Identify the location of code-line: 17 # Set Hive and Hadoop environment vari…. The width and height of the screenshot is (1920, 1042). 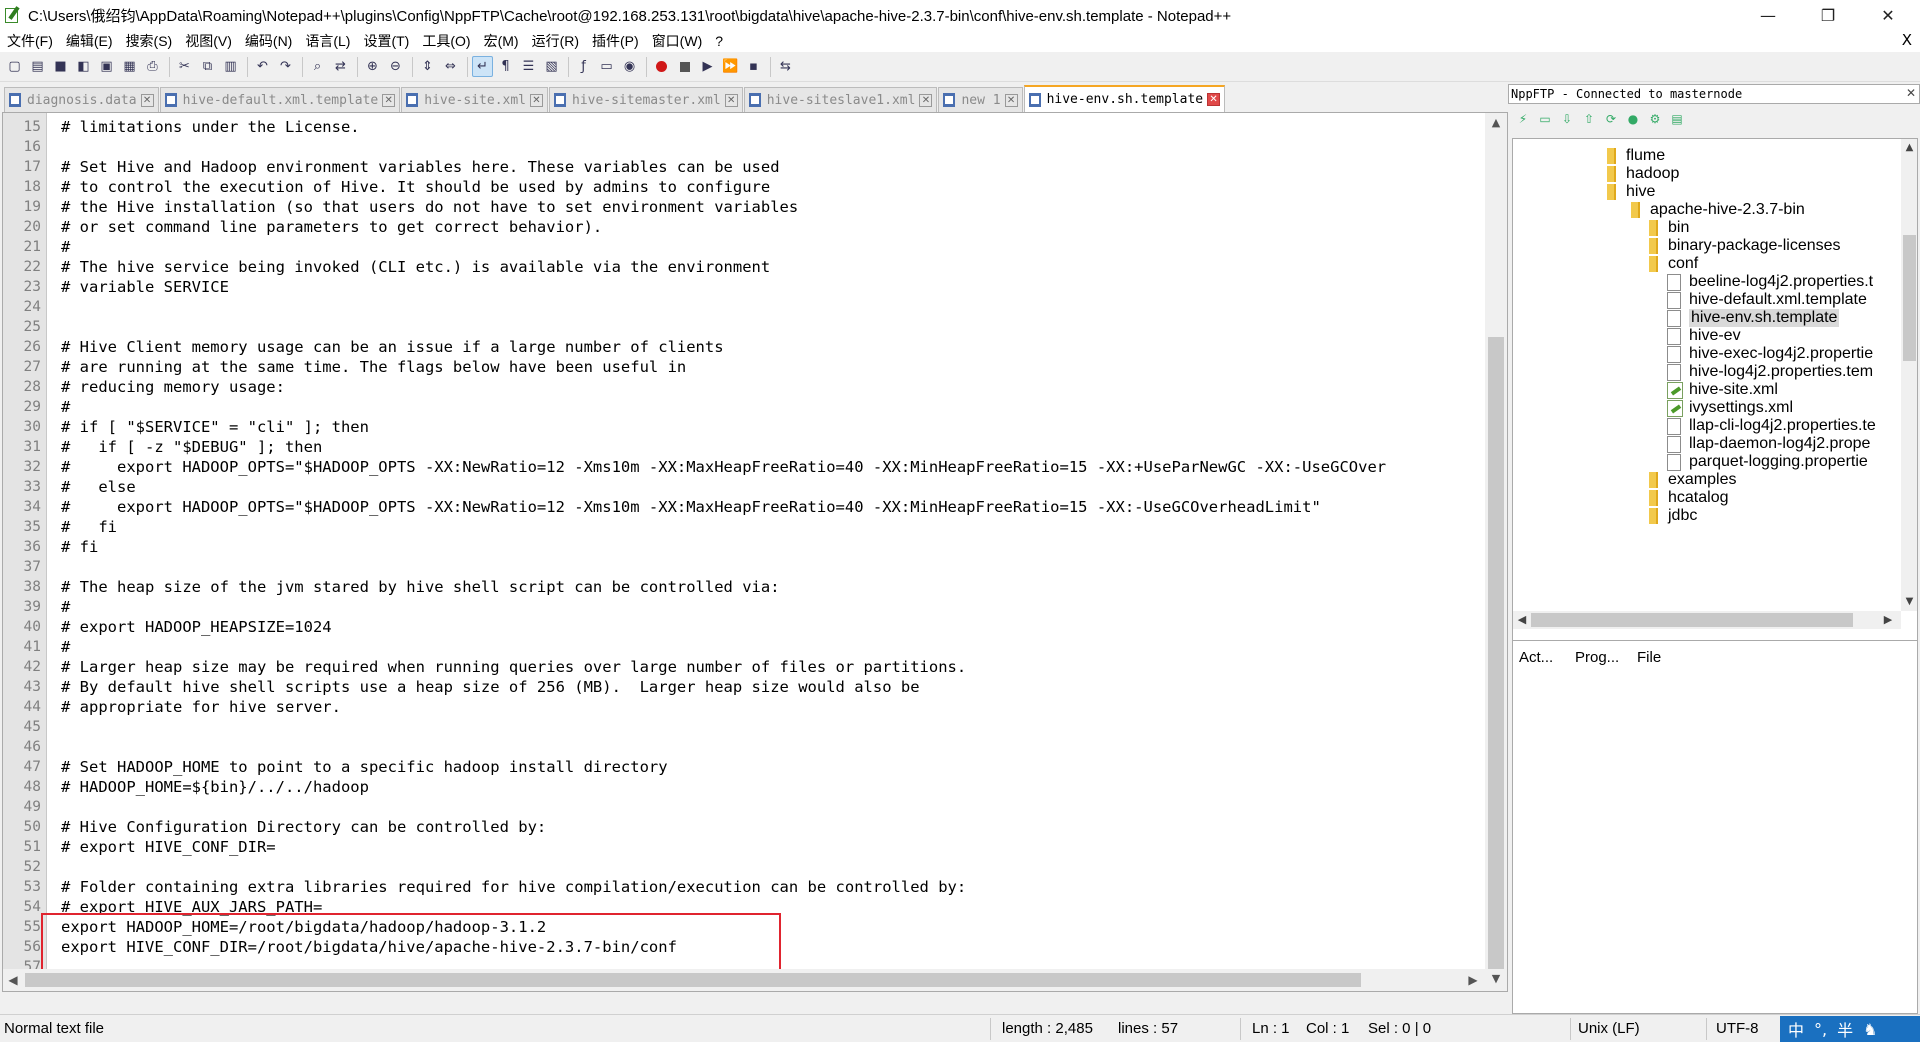
(744, 167).